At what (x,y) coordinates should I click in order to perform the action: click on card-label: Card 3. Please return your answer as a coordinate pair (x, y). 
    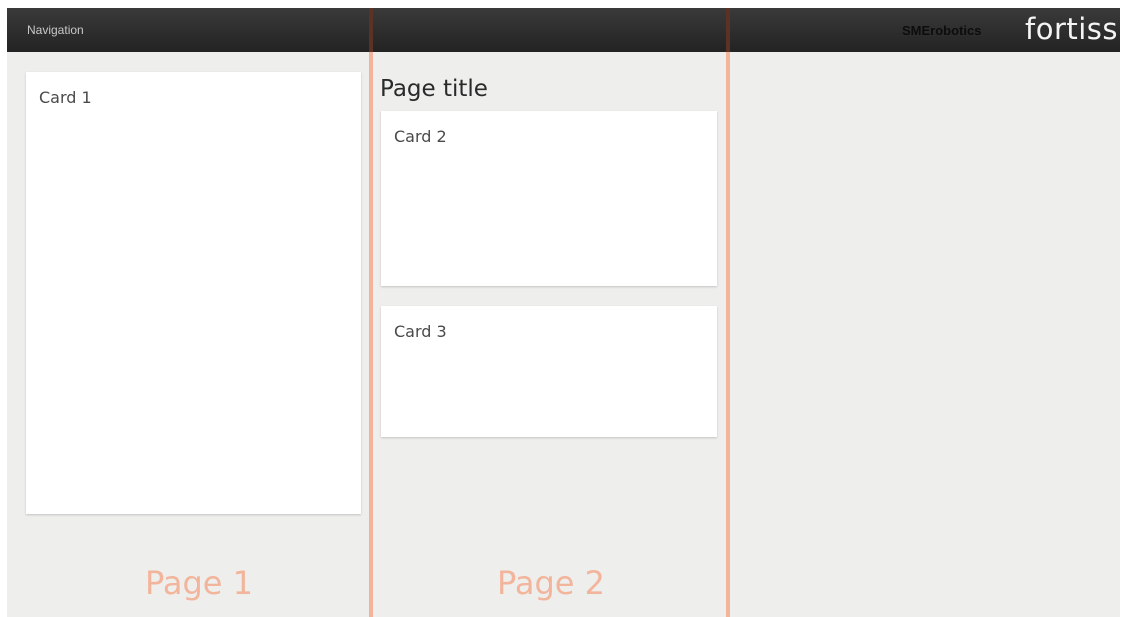
    Looking at the image, I should click on (420, 331).